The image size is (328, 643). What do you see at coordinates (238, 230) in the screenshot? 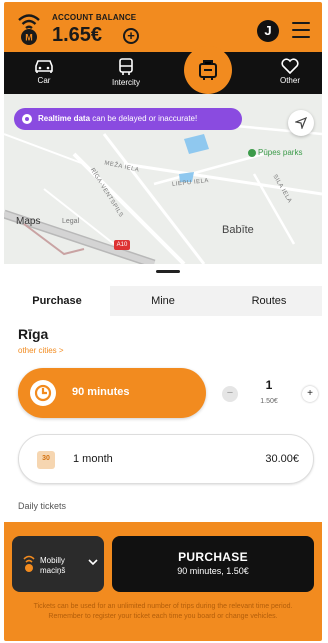
I see `place-label: Babīte` at bounding box center [238, 230].